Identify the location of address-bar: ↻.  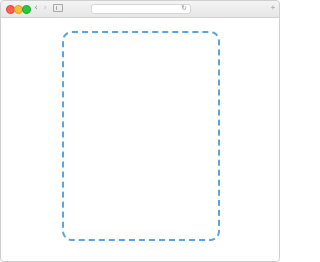
(141, 9).